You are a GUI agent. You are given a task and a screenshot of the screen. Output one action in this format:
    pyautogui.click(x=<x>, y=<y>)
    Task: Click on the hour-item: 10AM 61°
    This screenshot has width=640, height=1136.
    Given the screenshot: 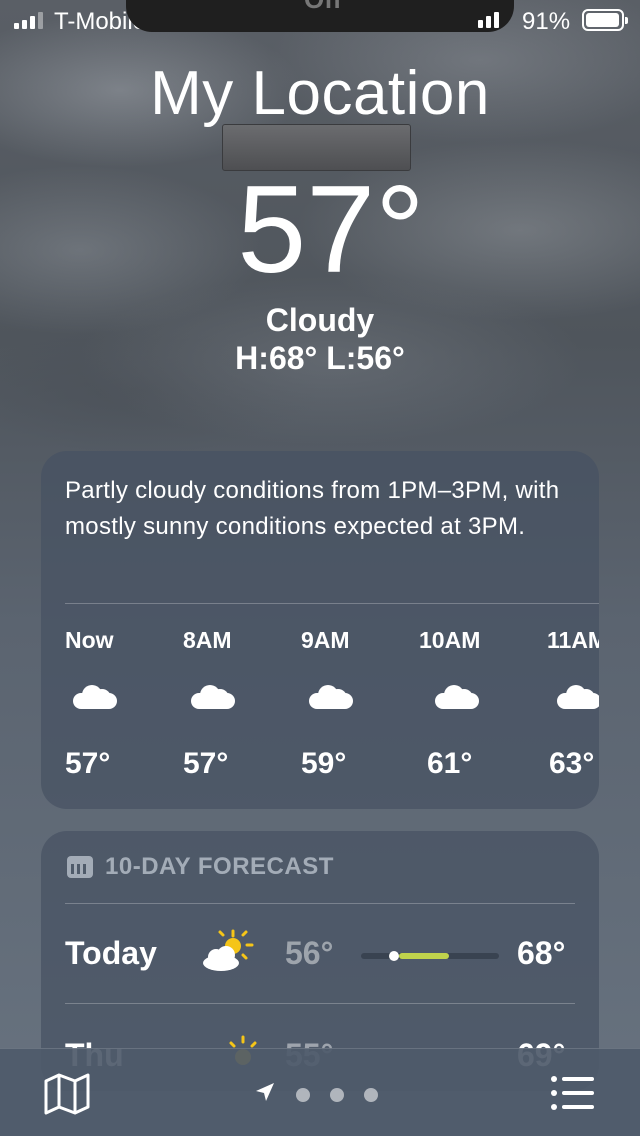 What is the action you would take?
    pyautogui.click(x=474, y=703)
    